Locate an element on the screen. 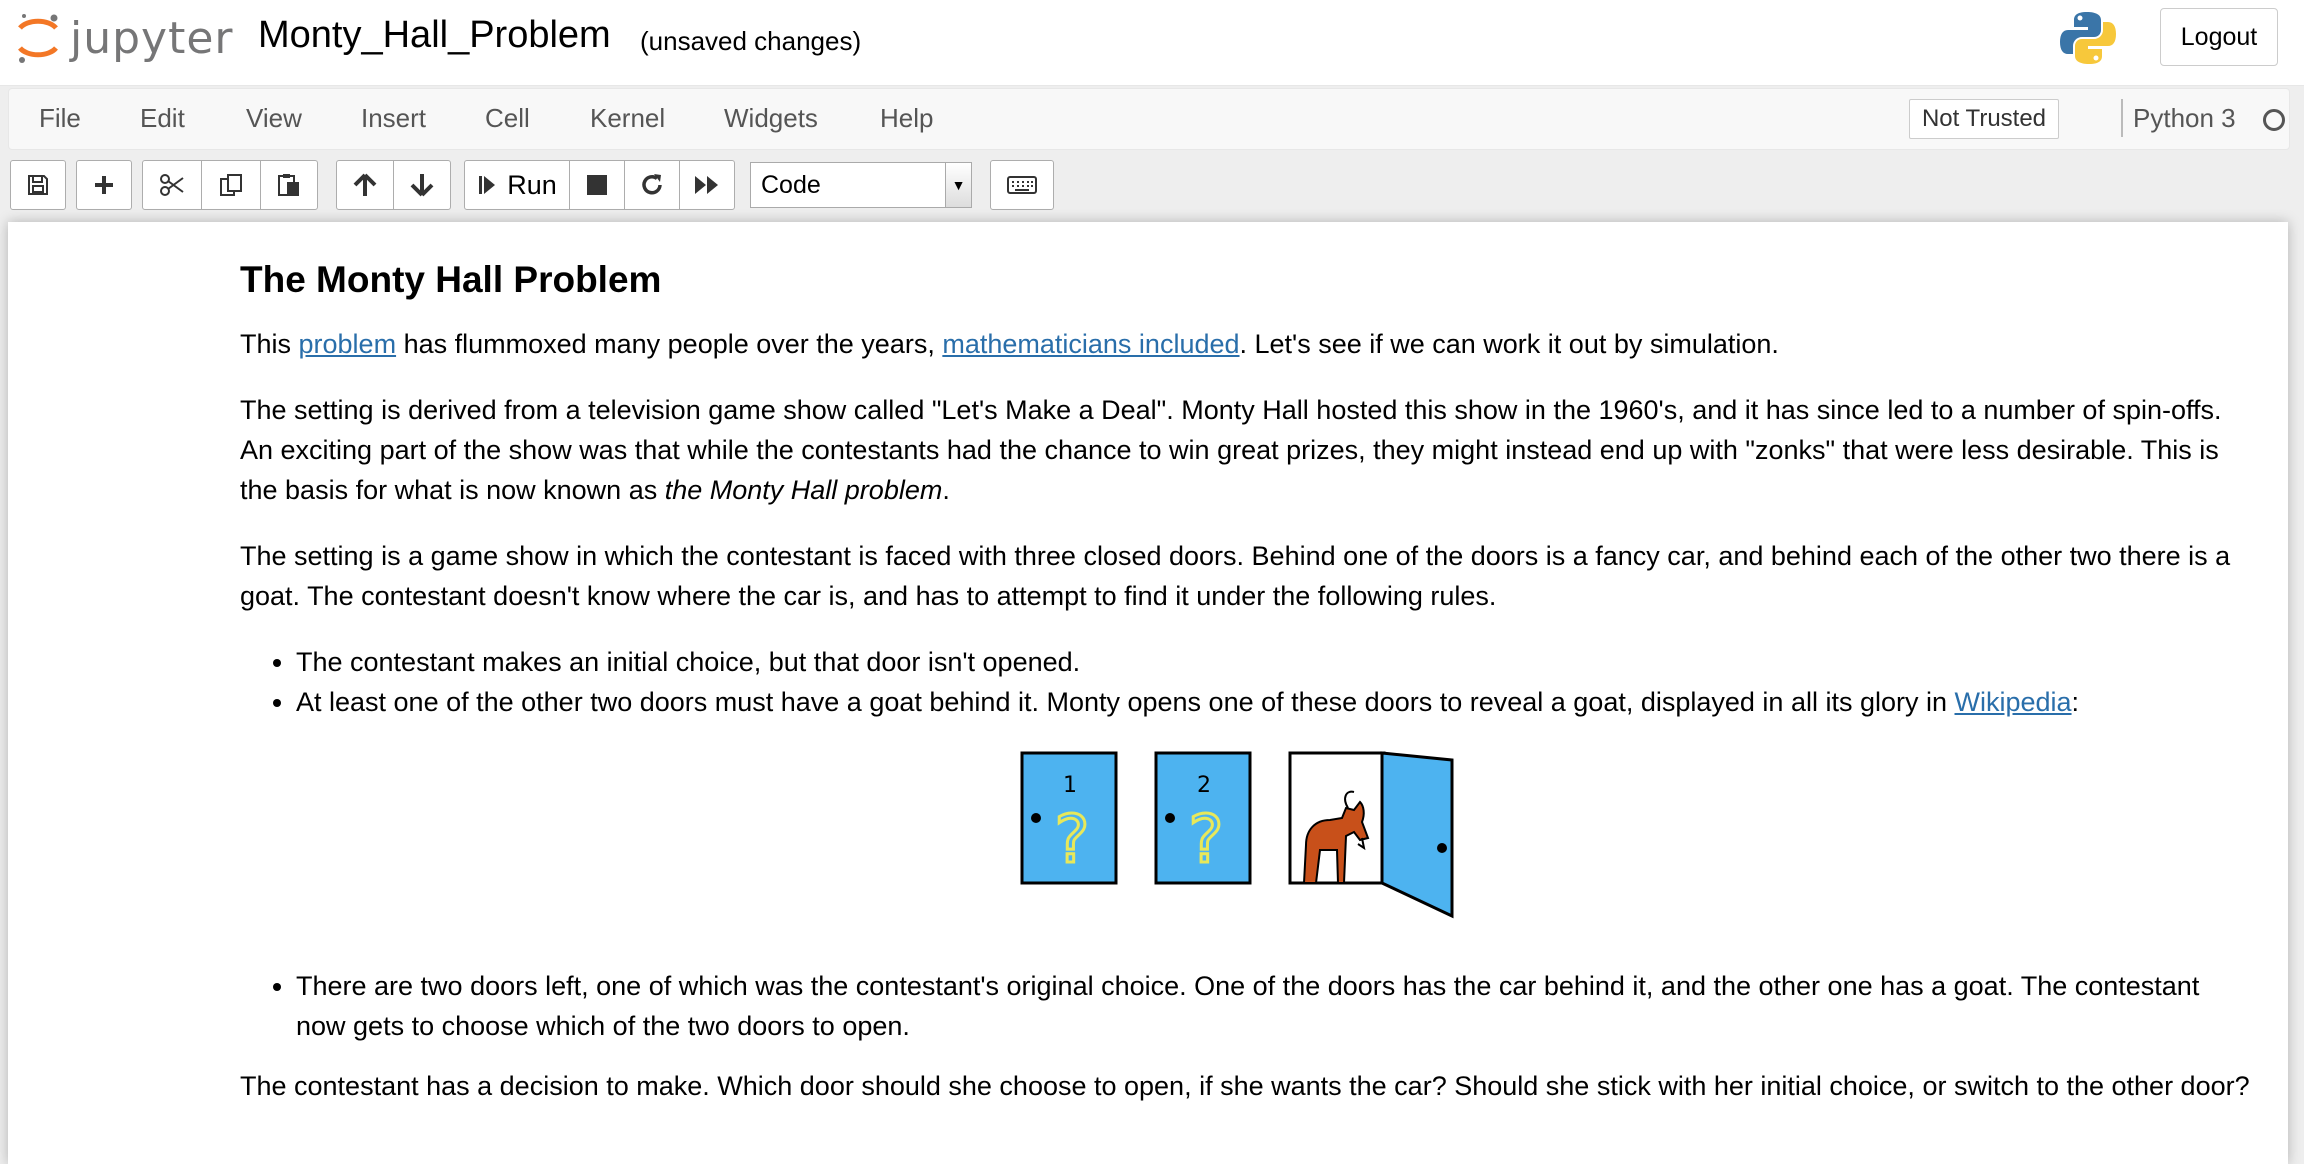 The image size is (2304, 1164). interrupt-button is located at coordinates (597, 185).